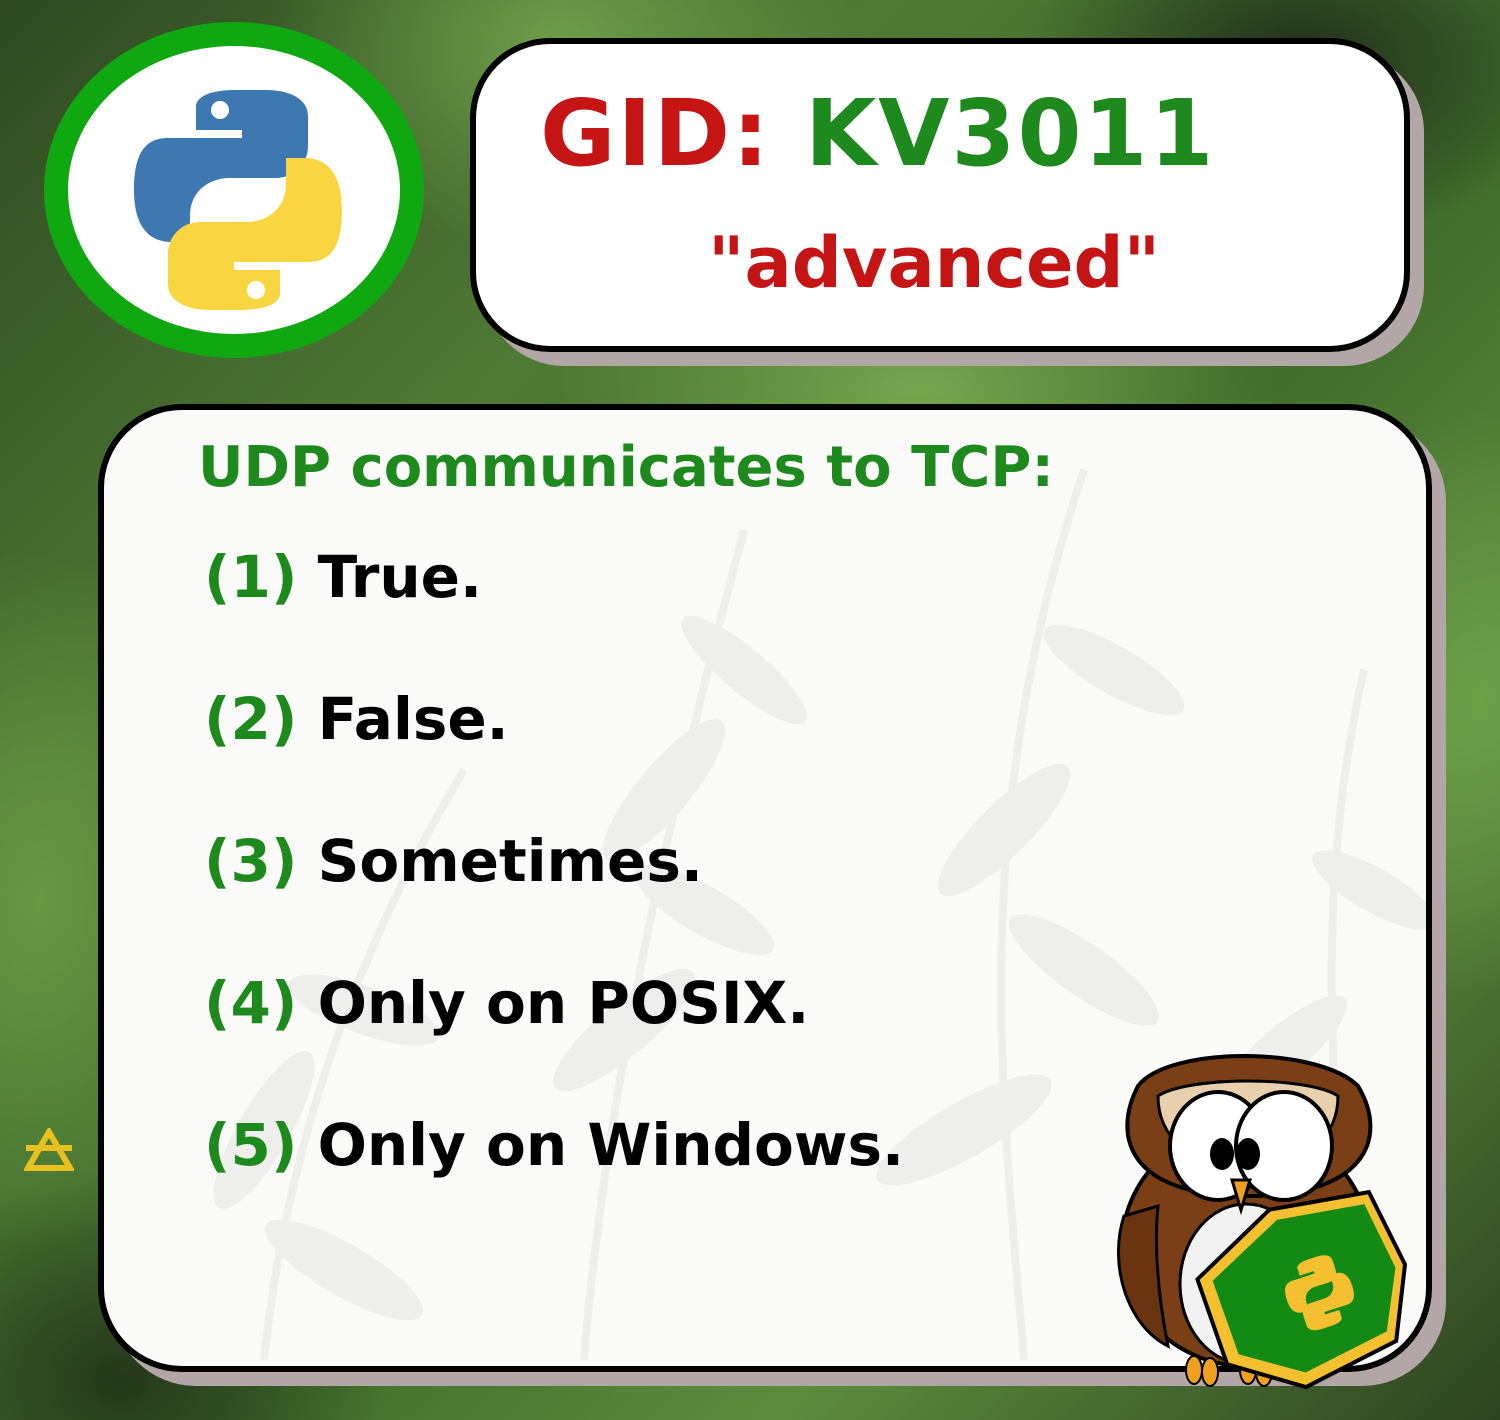 Image resolution: width=1500 pixels, height=1420 pixels. I want to click on answer-number: (4), so click(251, 1003).